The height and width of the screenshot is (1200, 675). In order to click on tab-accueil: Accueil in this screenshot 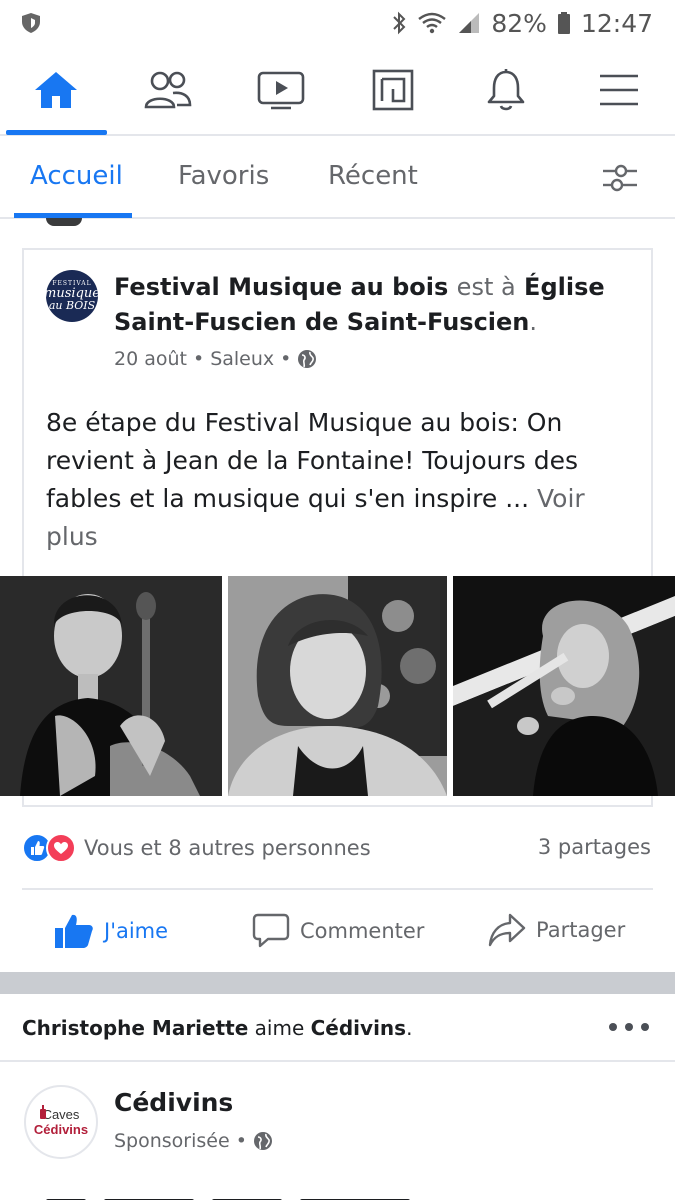, I will do `click(76, 176)`.